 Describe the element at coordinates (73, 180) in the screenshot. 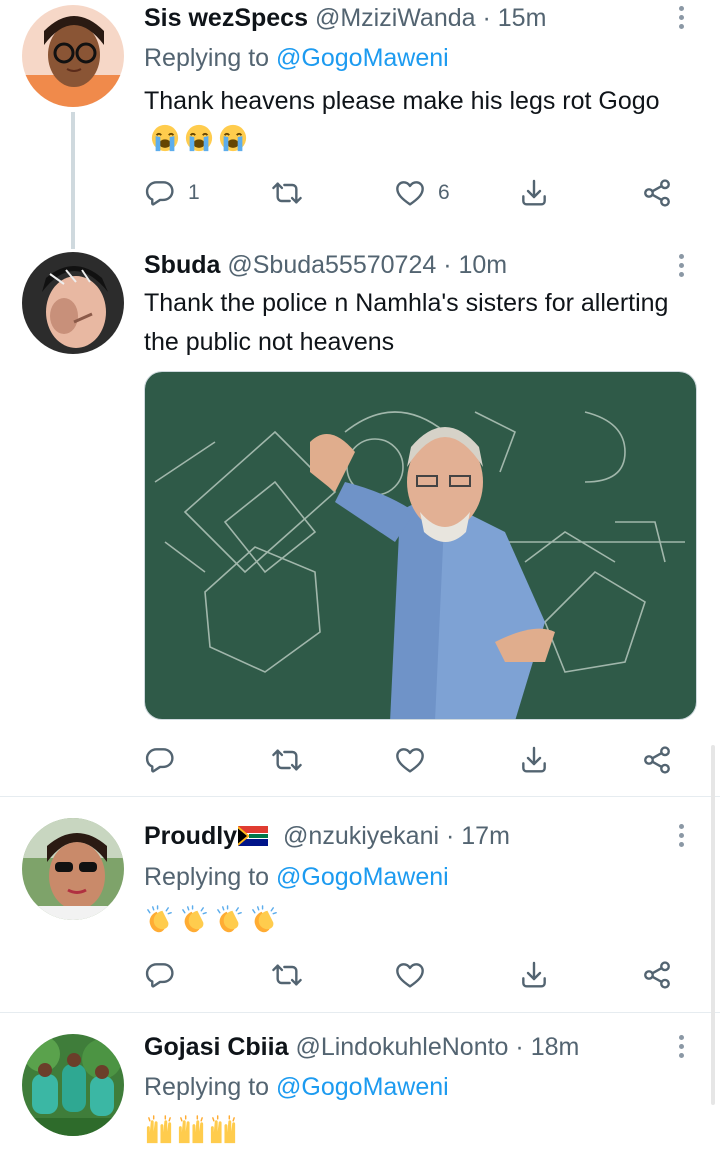

I see `thread-connector-line` at that location.